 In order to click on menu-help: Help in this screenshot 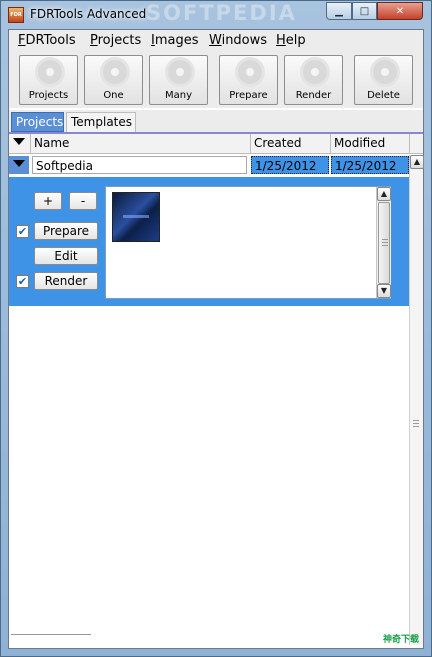, I will do `click(291, 40)`.